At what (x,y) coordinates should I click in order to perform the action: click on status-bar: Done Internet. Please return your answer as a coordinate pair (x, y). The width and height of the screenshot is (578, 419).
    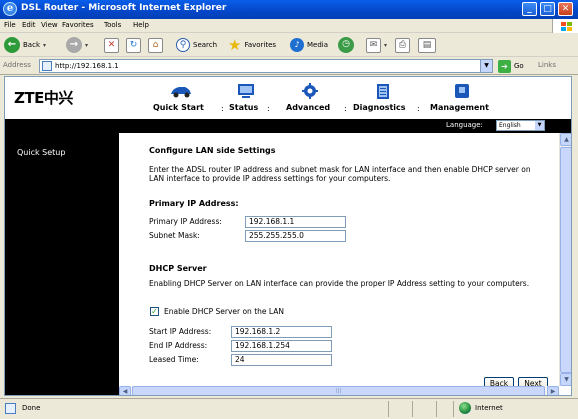
    Looking at the image, I should click on (289, 408).